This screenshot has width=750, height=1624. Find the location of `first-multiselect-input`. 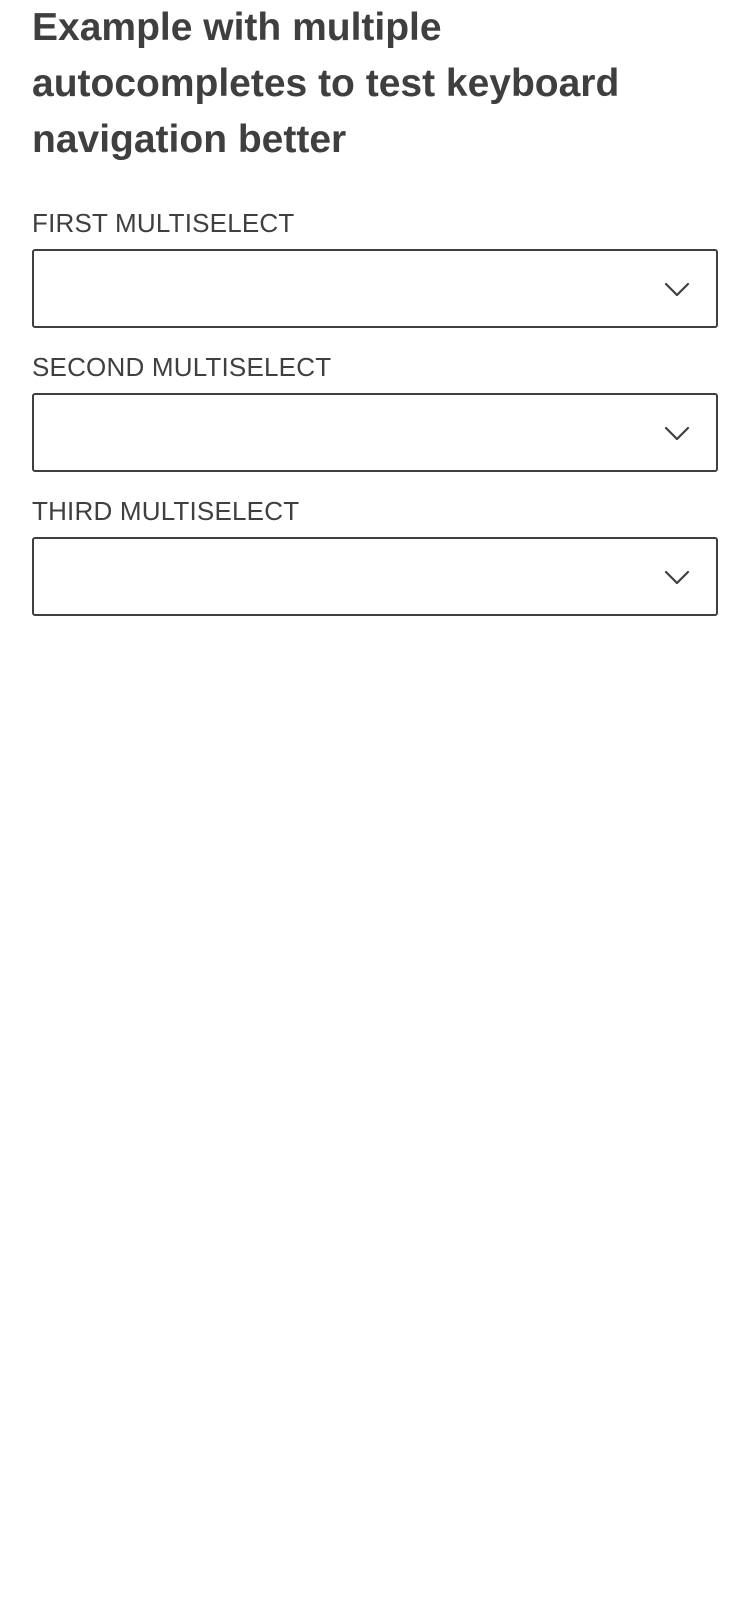

first-multiselect-input is located at coordinates (375, 288).